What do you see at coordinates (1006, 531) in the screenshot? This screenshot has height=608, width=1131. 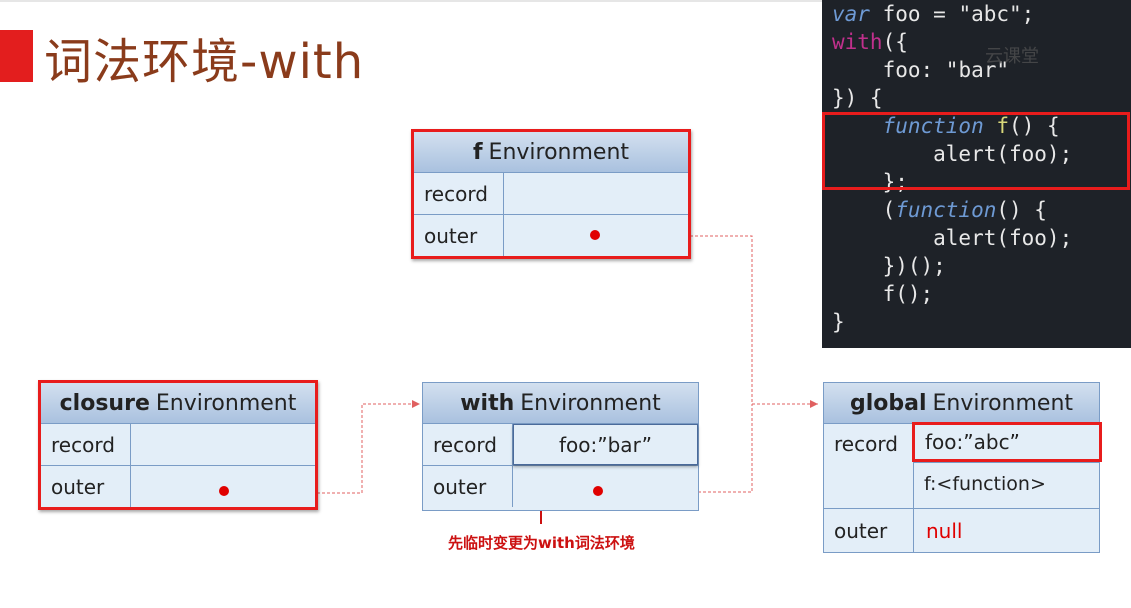 I see `outer-value: null` at bounding box center [1006, 531].